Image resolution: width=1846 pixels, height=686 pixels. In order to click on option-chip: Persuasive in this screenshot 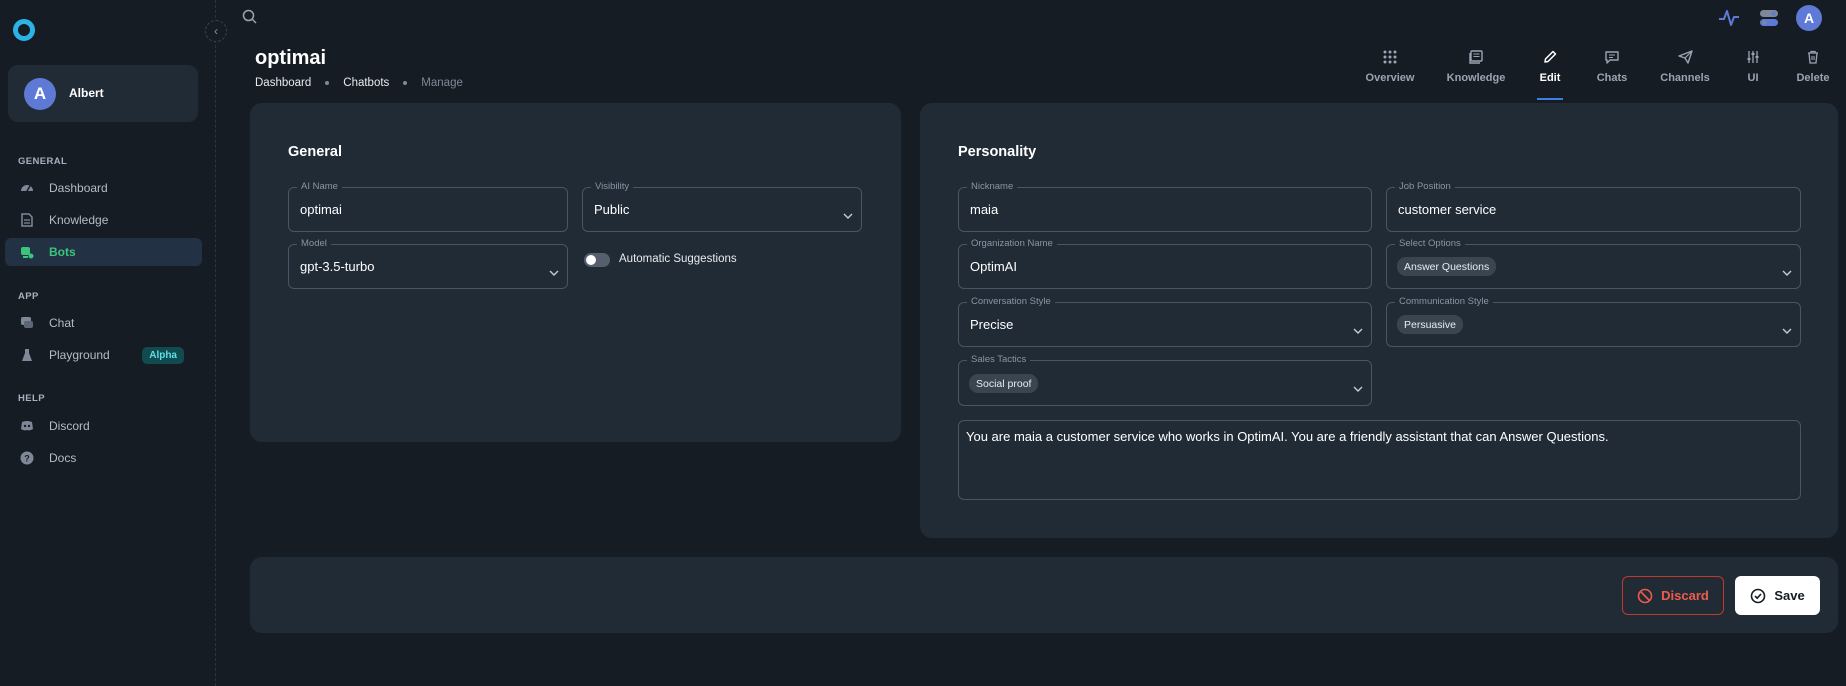, I will do `click(1430, 324)`.